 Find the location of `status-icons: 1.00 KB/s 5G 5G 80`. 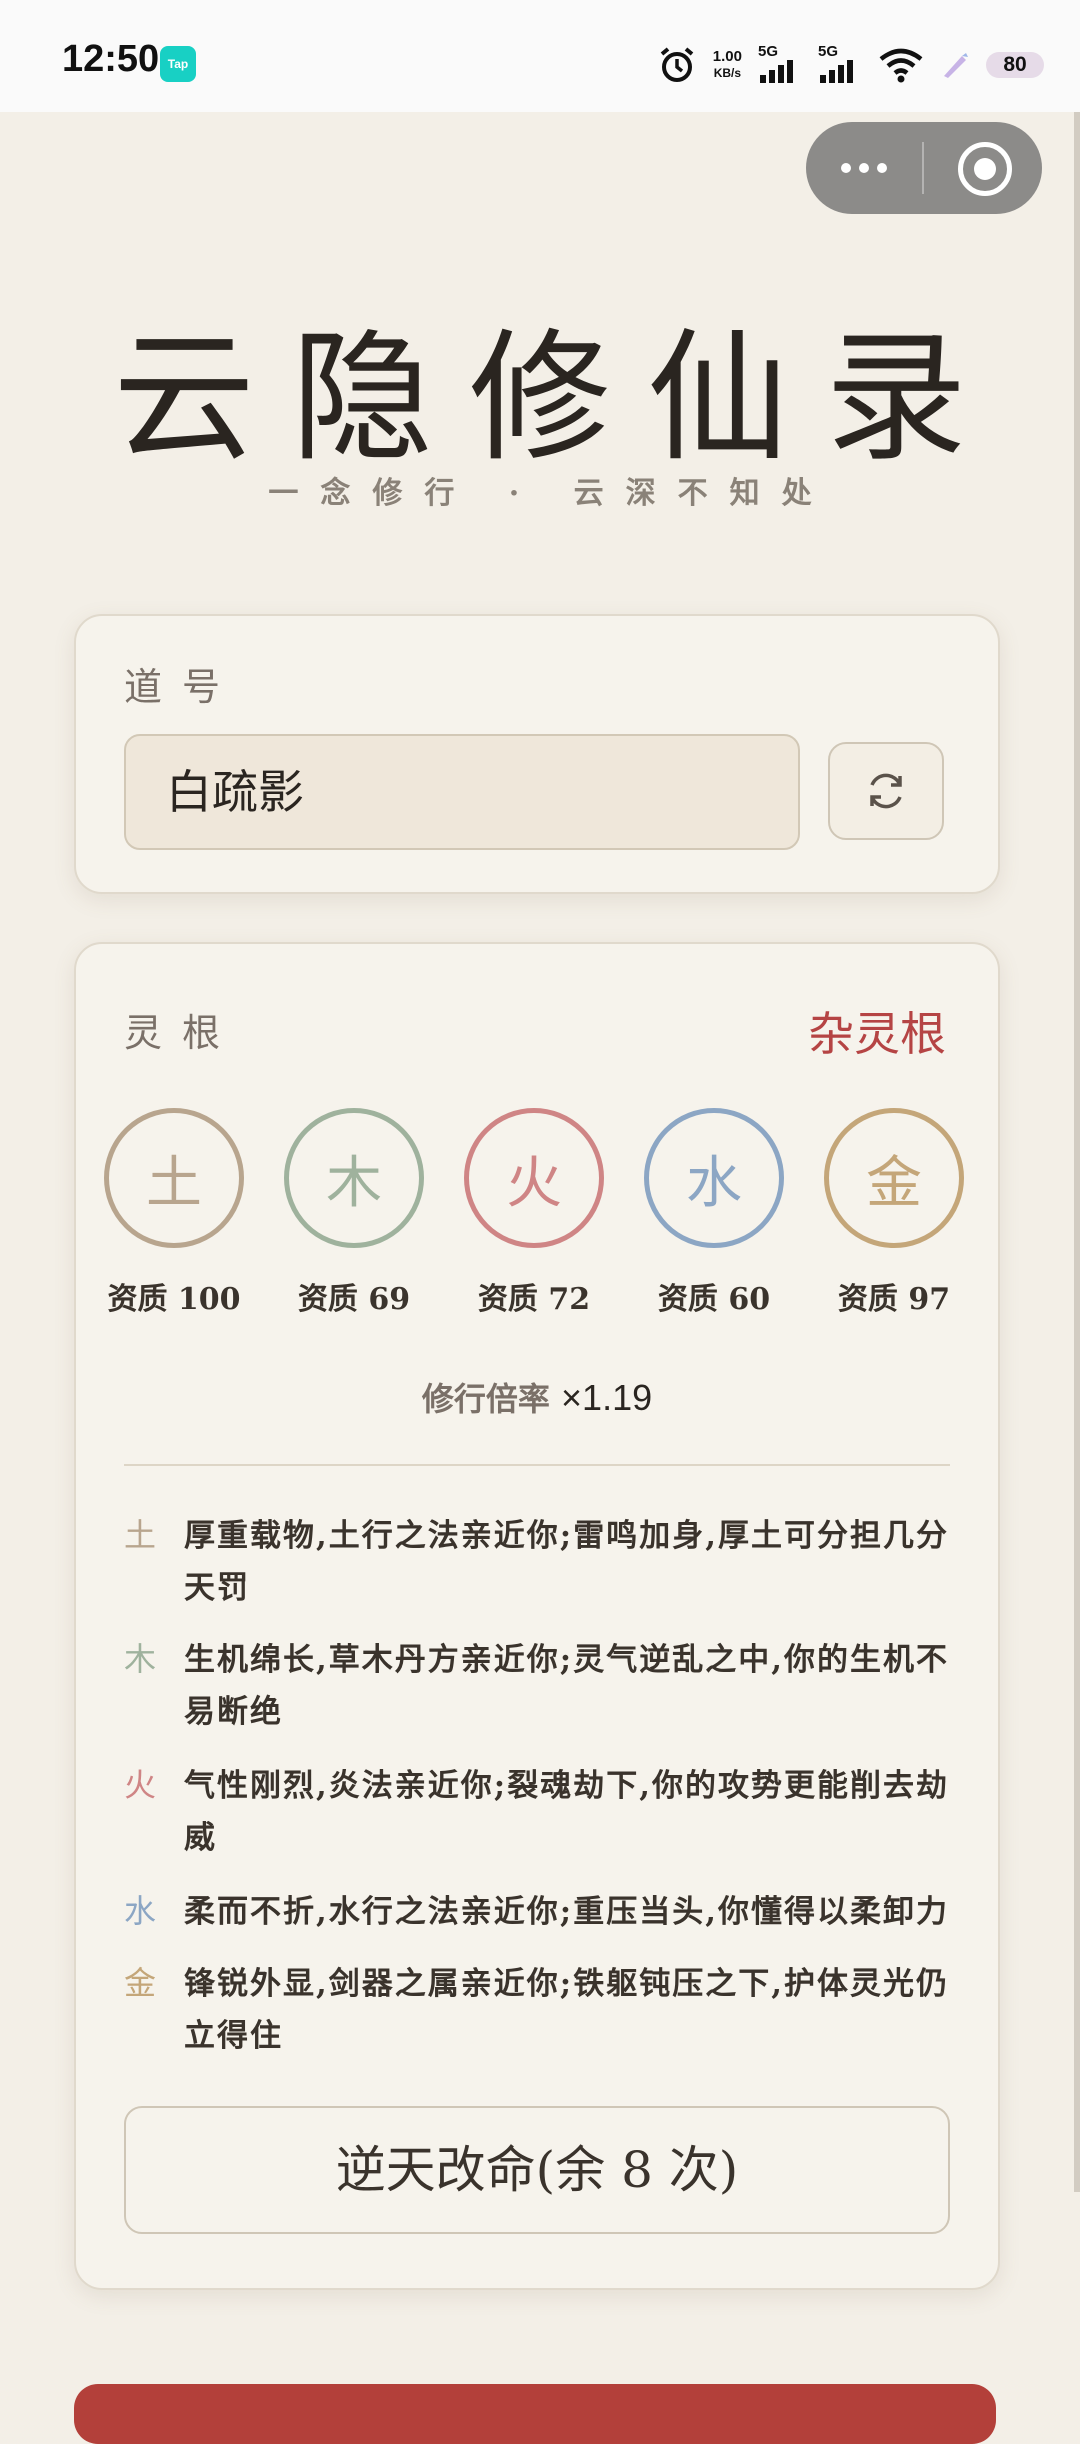

status-icons: 1.00 KB/s 5G 5G 80 is located at coordinates (850, 65).